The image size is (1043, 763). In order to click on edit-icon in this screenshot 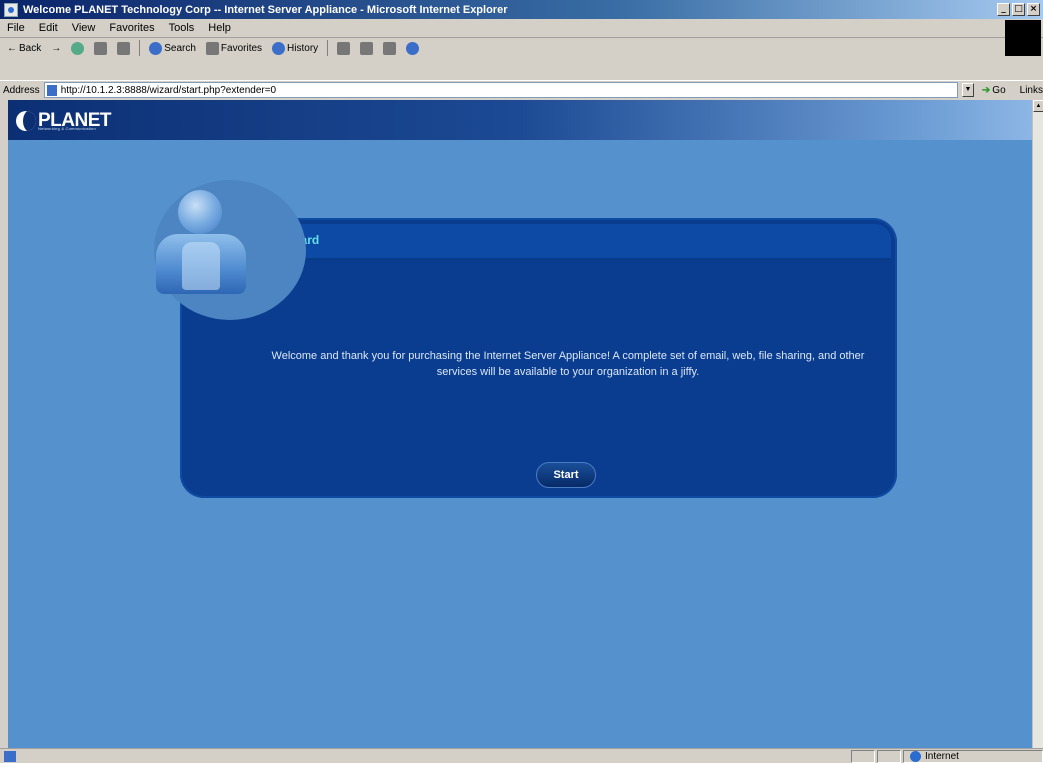, I will do `click(390, 48)`.